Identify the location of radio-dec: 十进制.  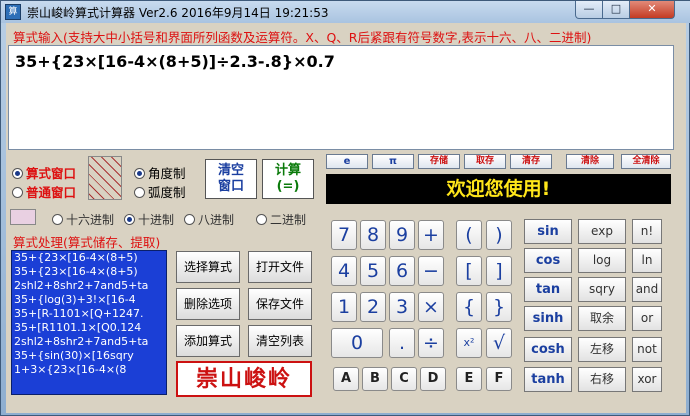
(149, 219).